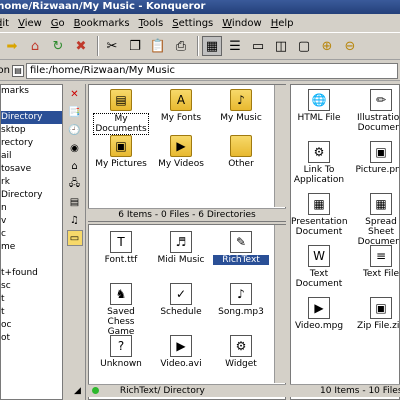 Image resolution: width=400 pixels, height=400 pixels. Describe the element at coordinates (319, 215) in the screenshot. I see `file-item: ▦ Presentation Document` at that location.